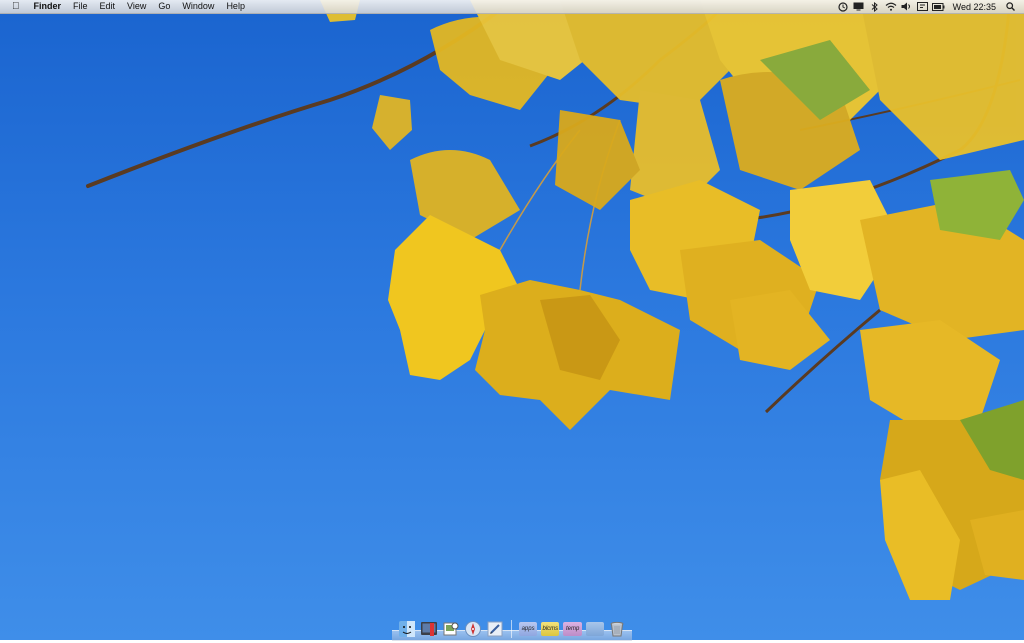  Describe the element at coordinates (1010, 6) in the screenshot. I see `spotlight-search-icon` at that location.